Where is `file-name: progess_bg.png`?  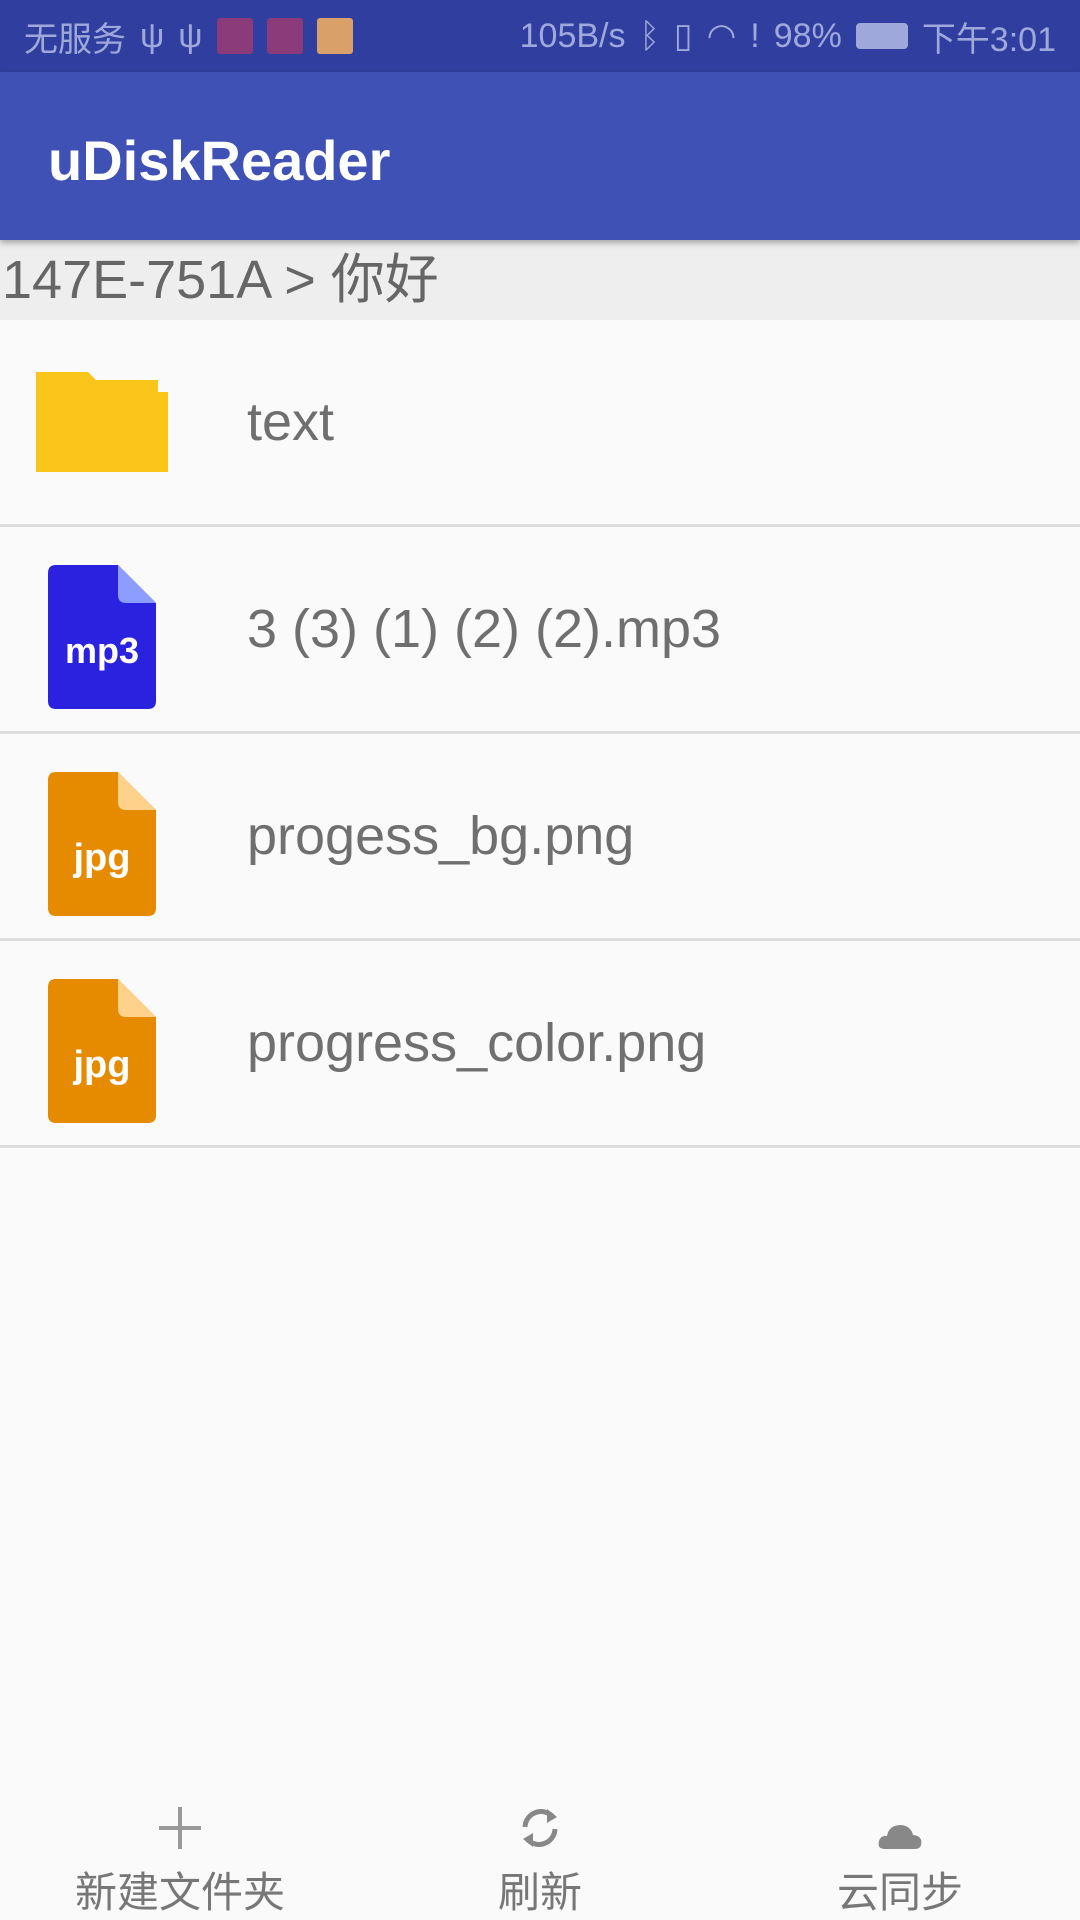
file-name: progess_bg.png is located at coordinates (441, 836).